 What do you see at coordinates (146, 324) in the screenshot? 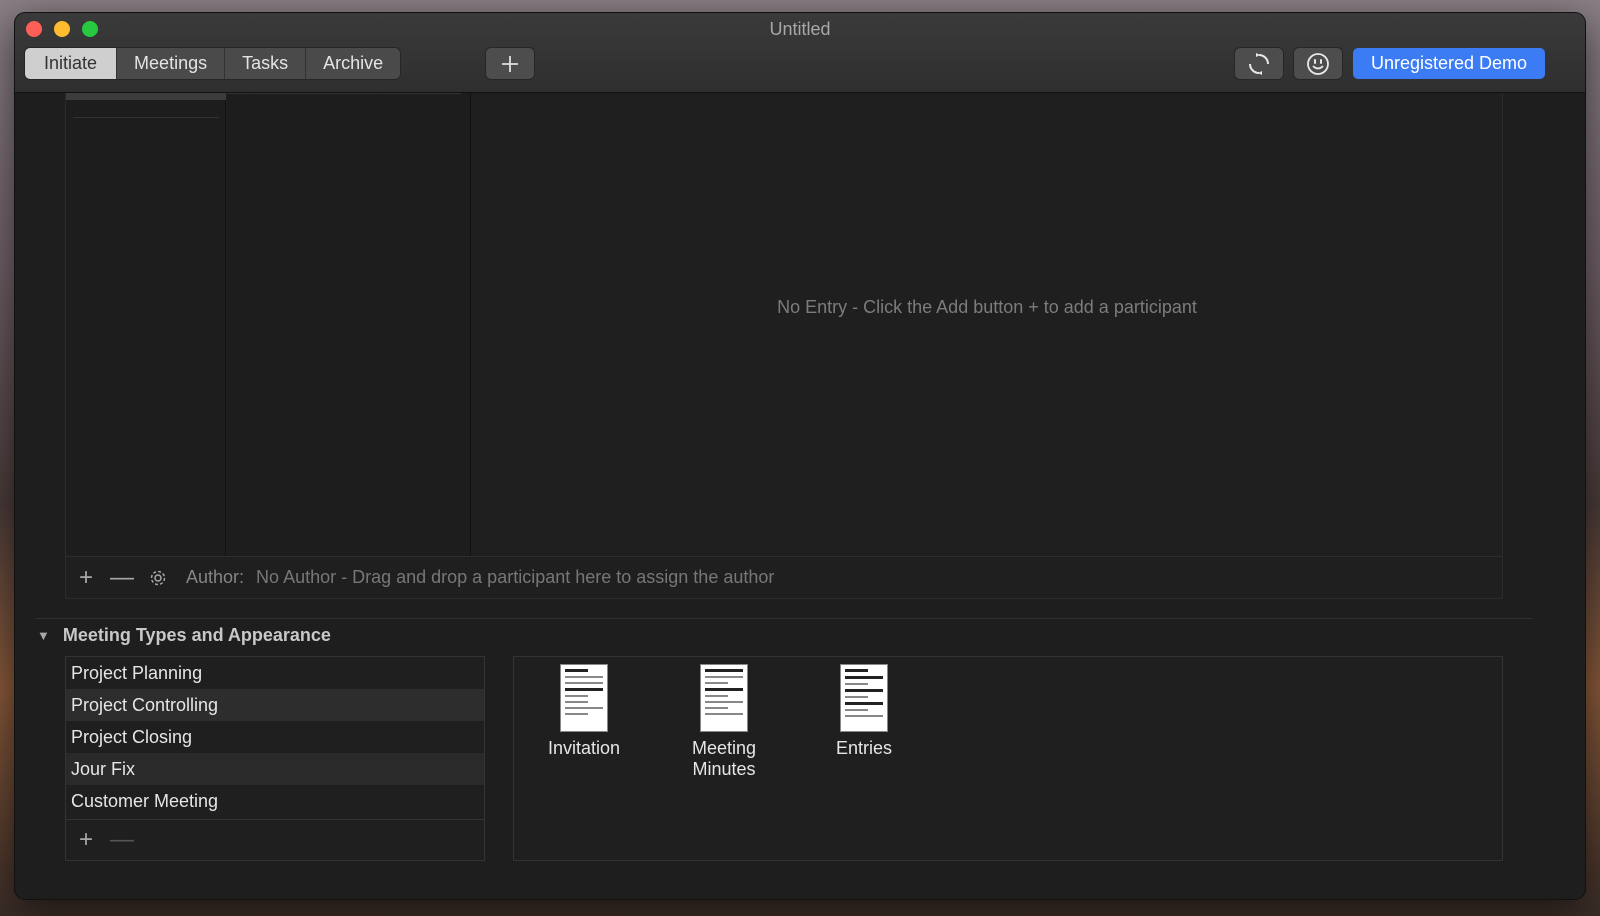
I see `groups-column` at bounding box center [146, 324].